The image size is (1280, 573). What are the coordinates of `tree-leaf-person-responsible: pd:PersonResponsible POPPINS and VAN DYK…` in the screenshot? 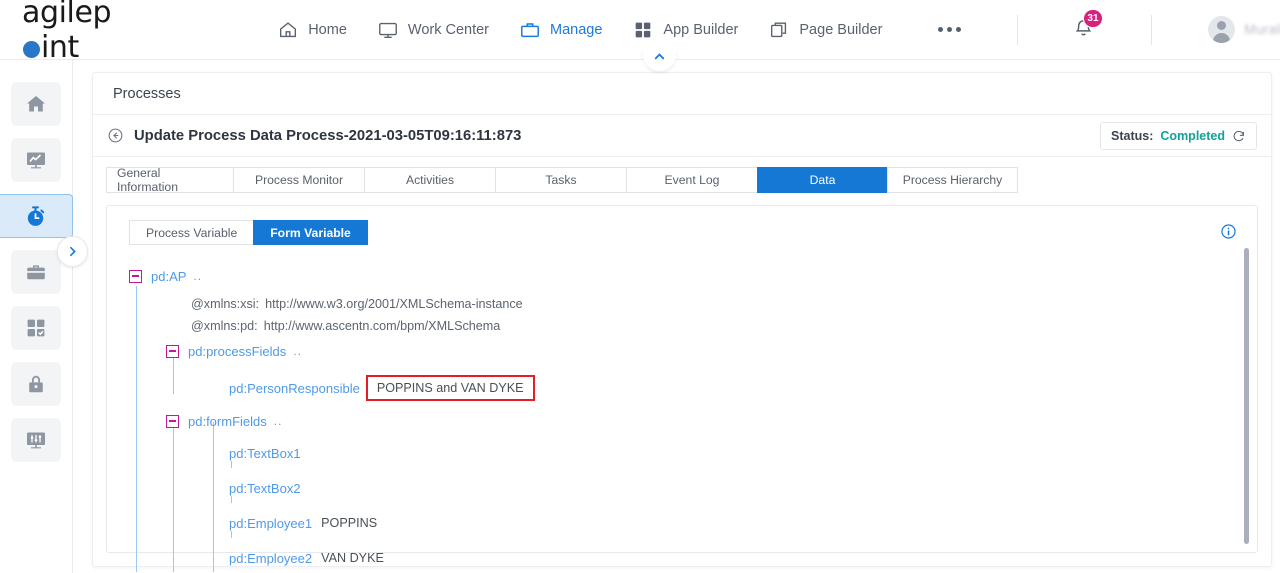 It's located at (693, 388).